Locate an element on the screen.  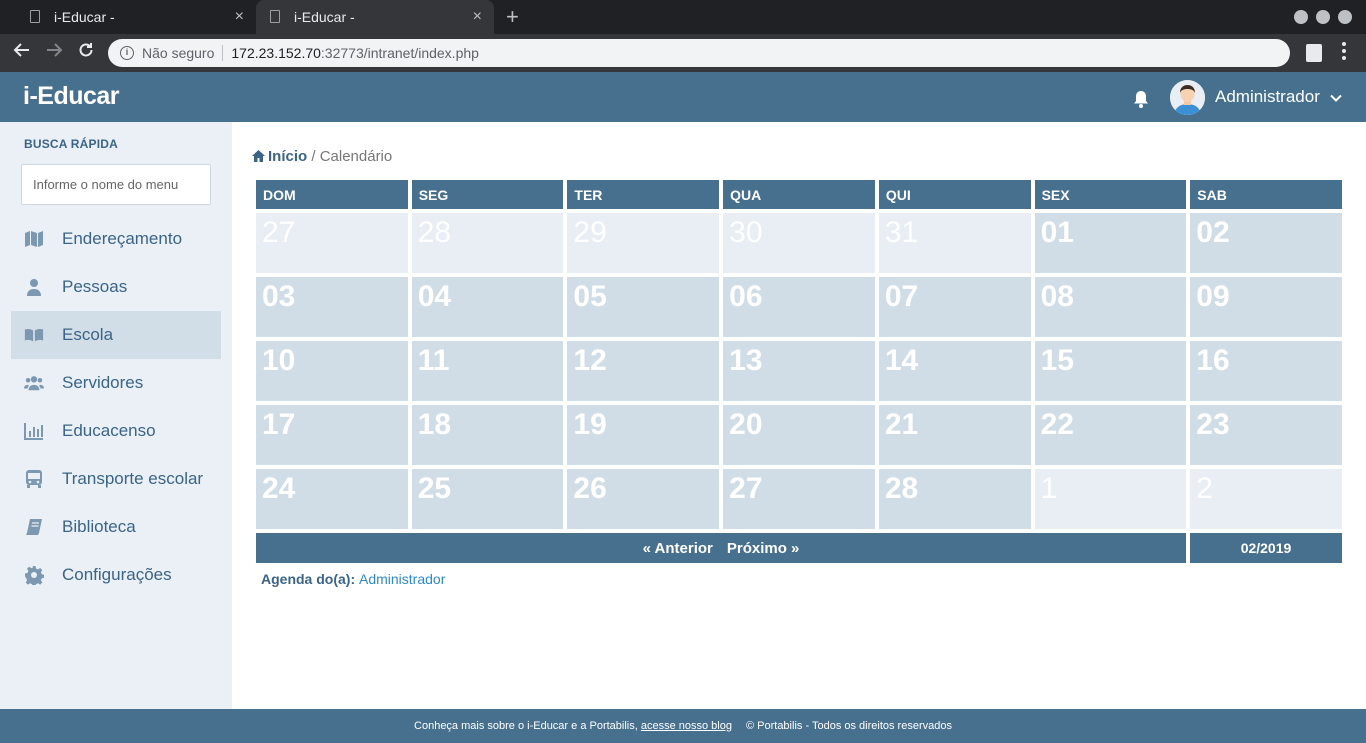
calendar-day: 09 is located at coordinates (1266, 307).